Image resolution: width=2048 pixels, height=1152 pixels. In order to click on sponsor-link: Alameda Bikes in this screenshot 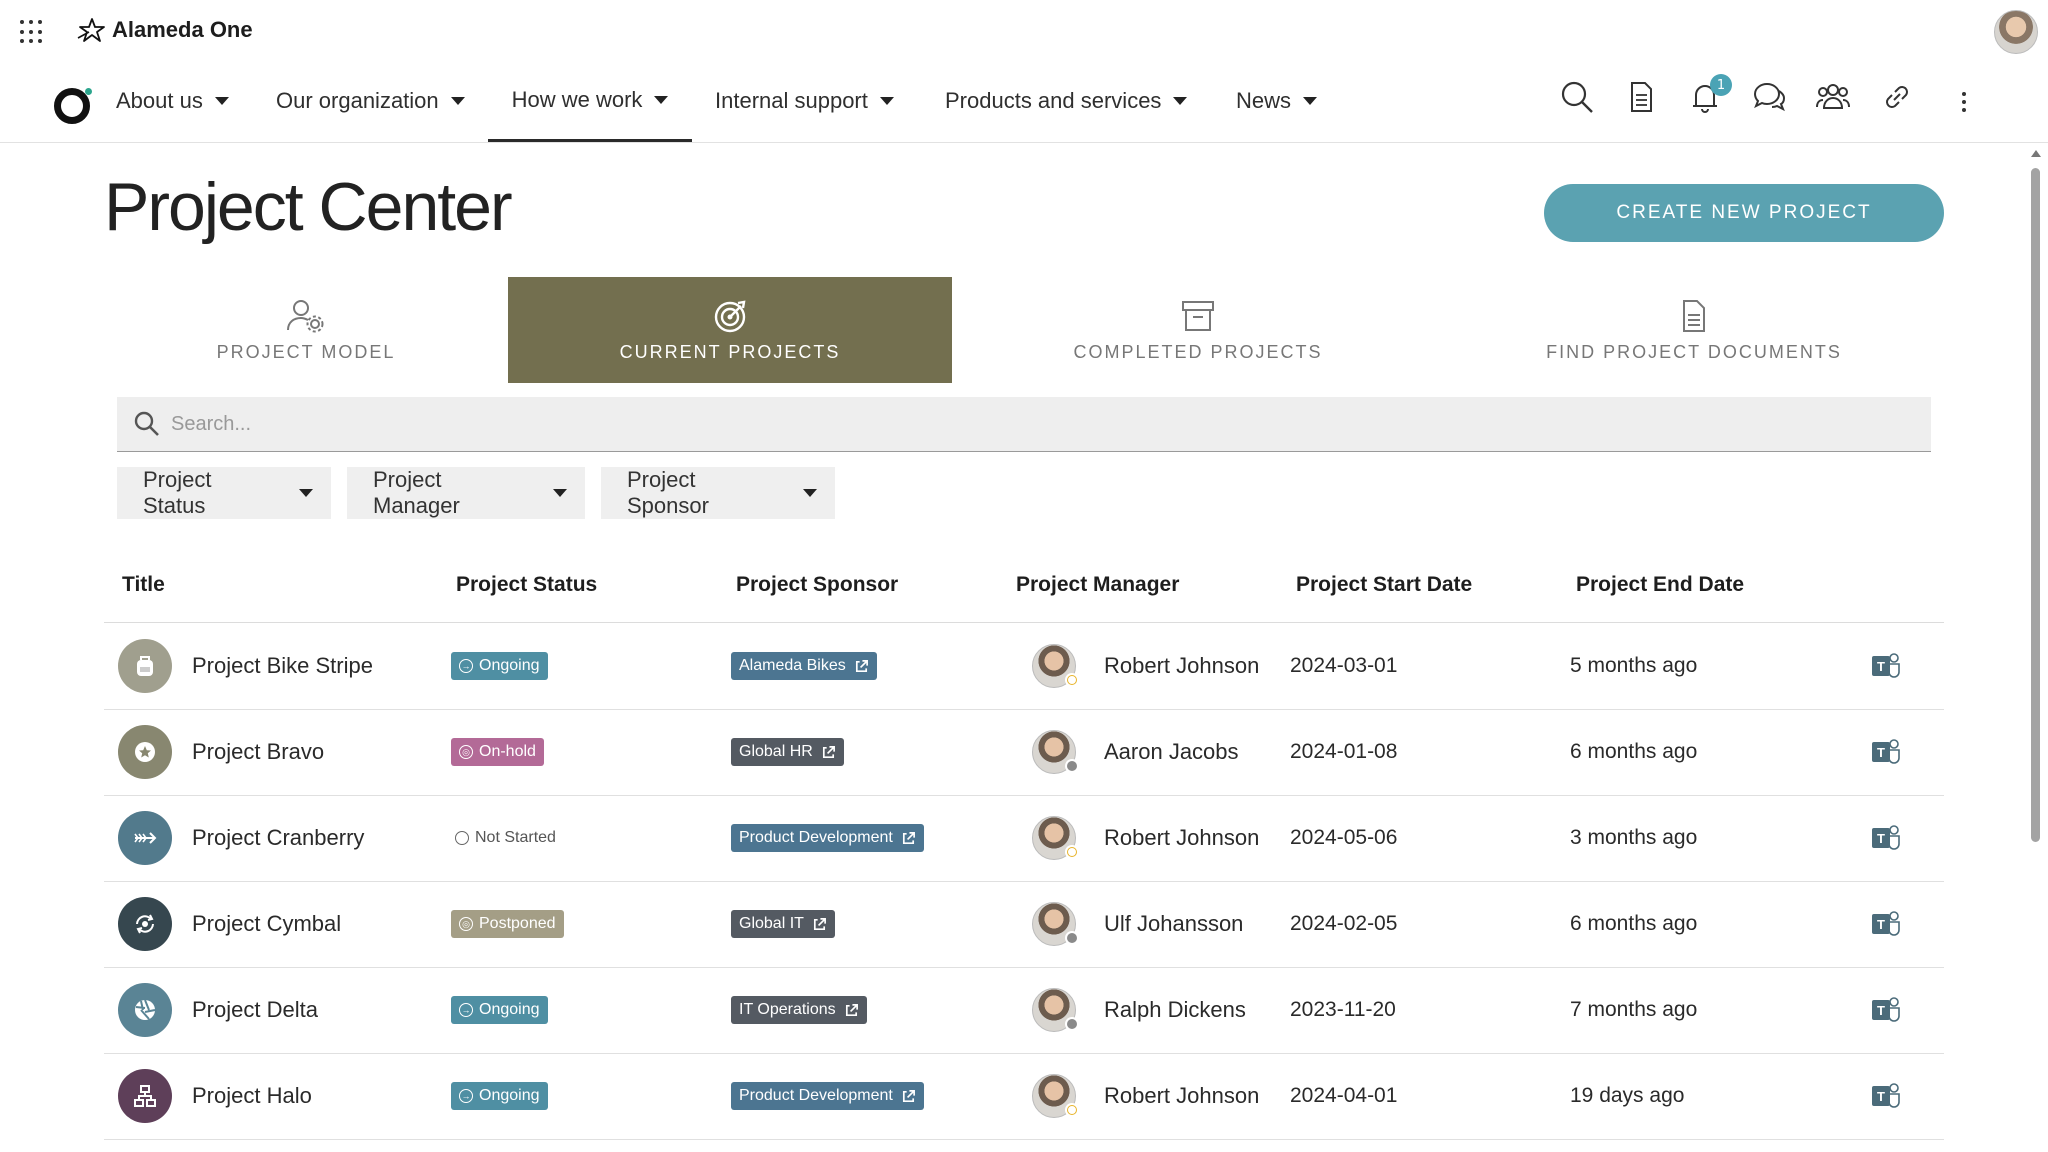, I will do `click(804, 666)`.